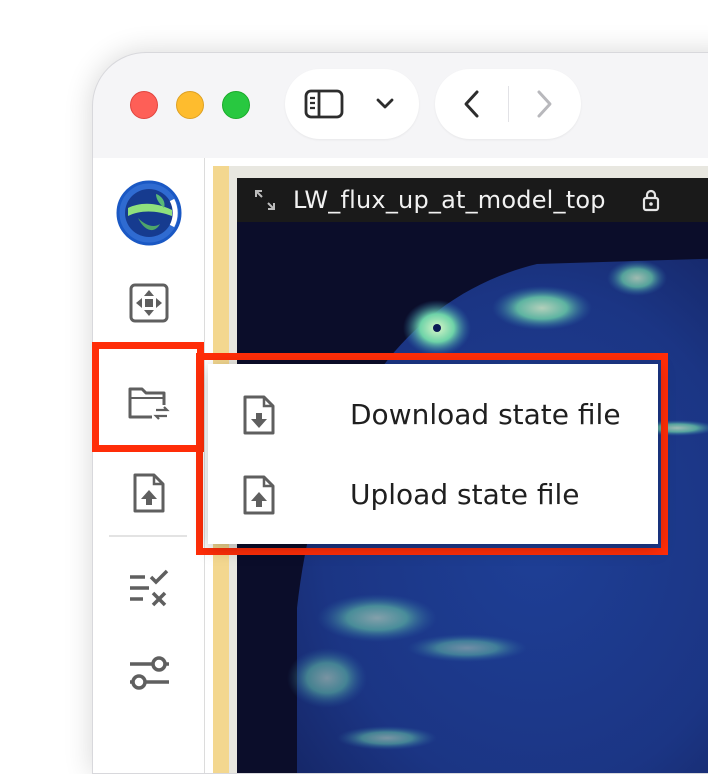 The height and width of the screenshot is (774, 708). I want to click on menu-item-upload-state: Upload state file, so click(433, 494).